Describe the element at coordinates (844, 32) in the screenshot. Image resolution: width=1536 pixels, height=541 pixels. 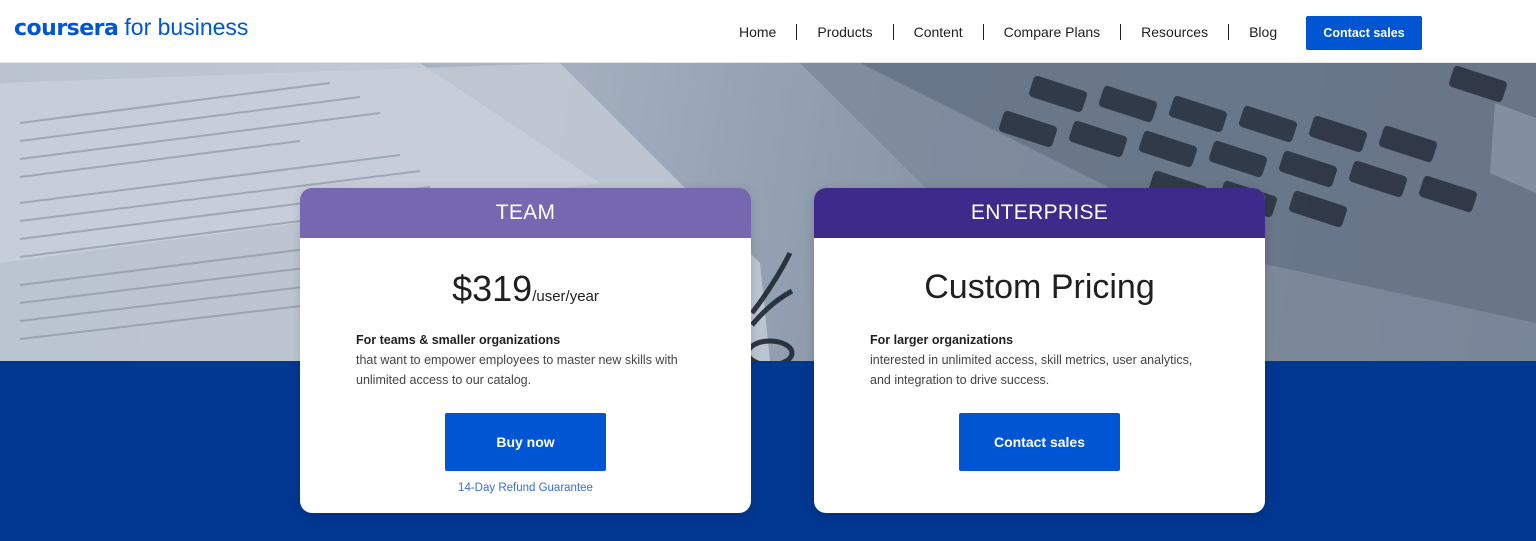
I see `nav-products: Products` at that location.